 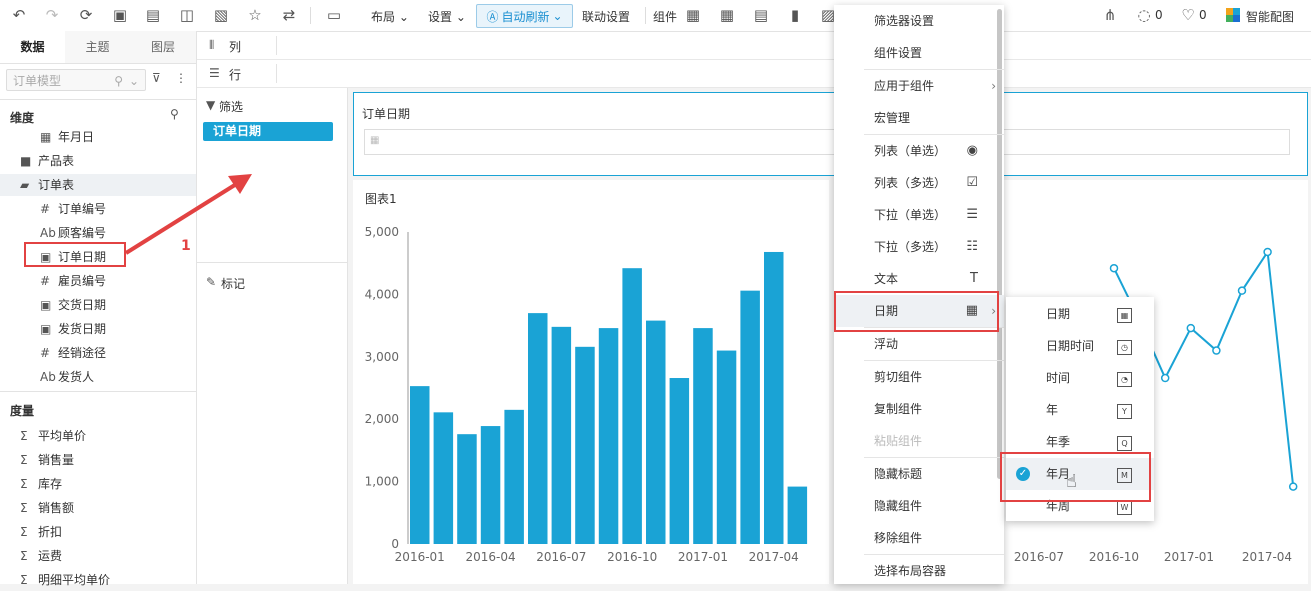 I want to click on menu-item: 隐藏标题, so click(x=919, y=474).